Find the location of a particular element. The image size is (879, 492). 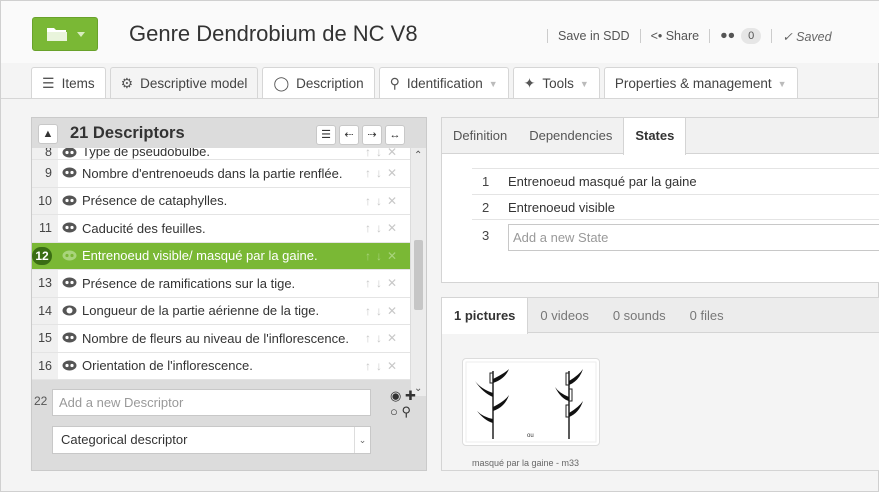

radio-search: ○ ⚲ is located at coordinates (403, 412).